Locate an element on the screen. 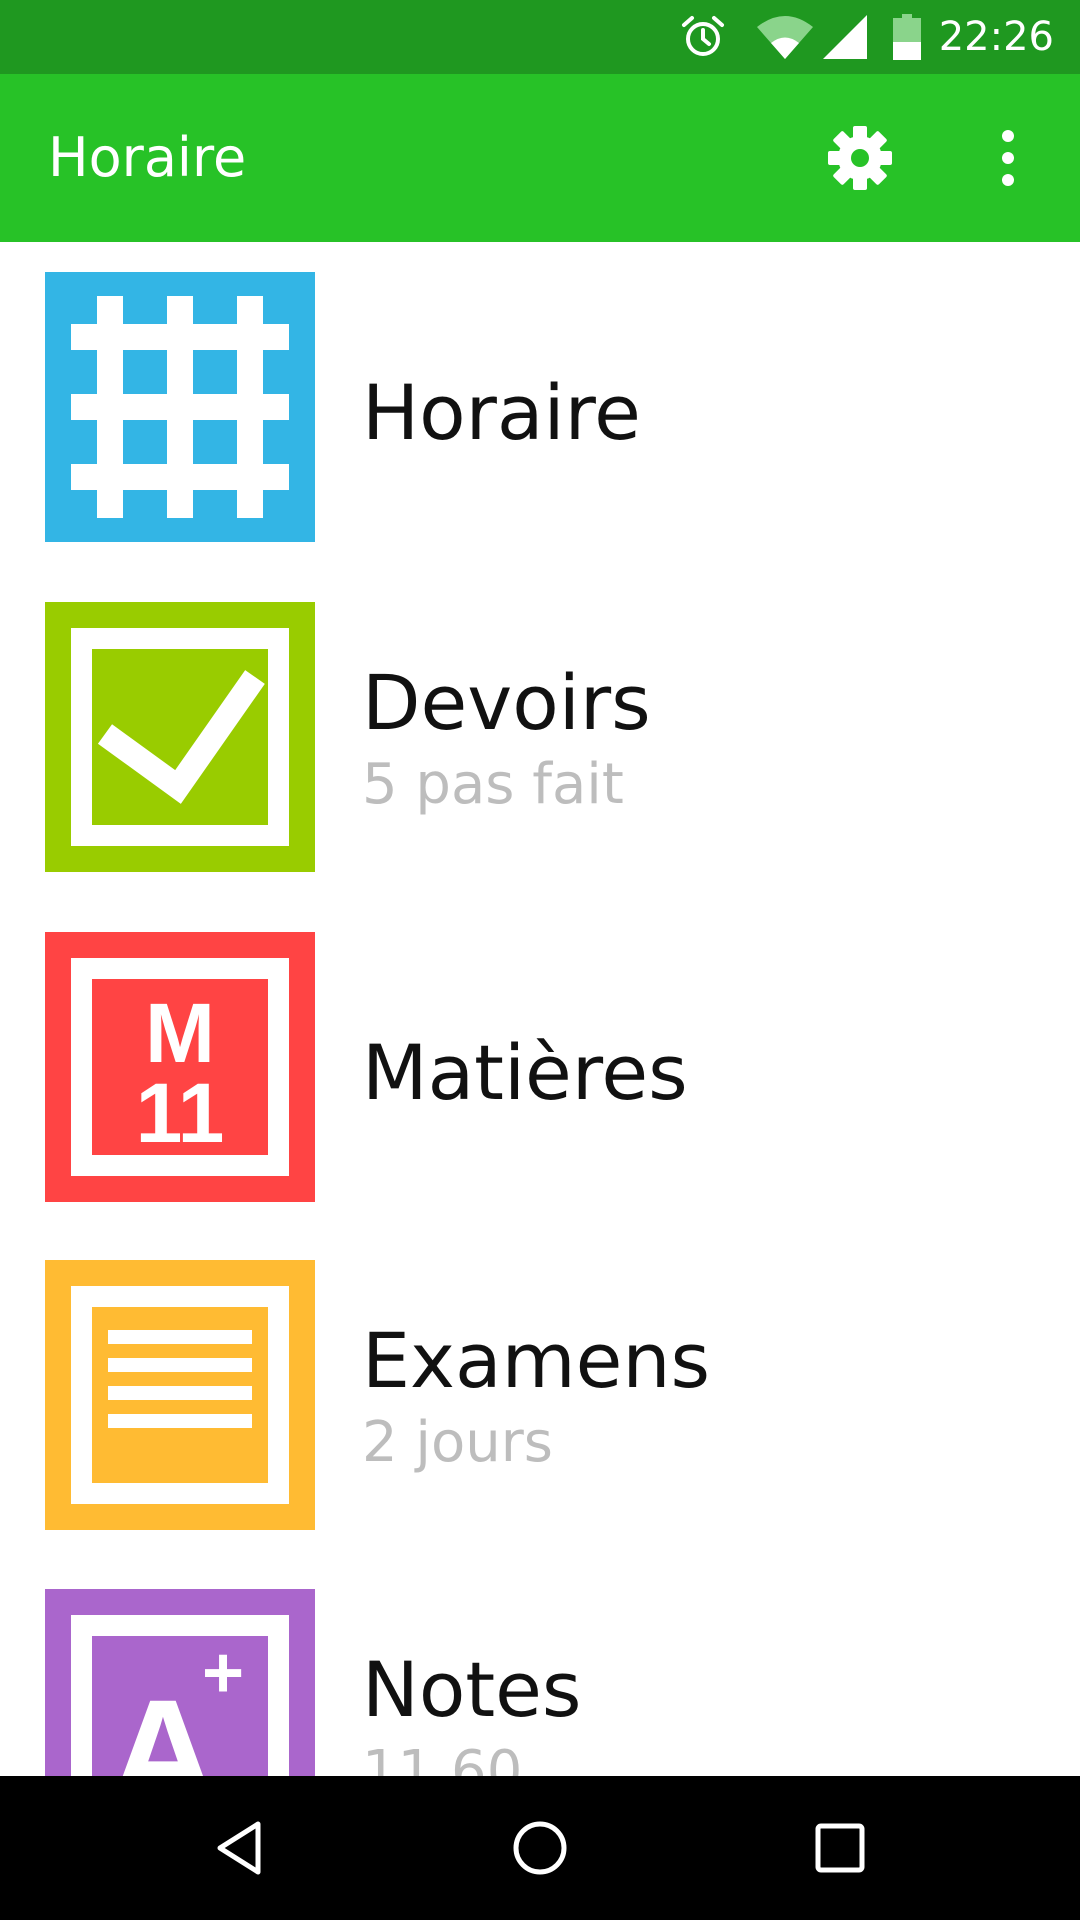  navigation-bar is located at coordinates (540, 1848).